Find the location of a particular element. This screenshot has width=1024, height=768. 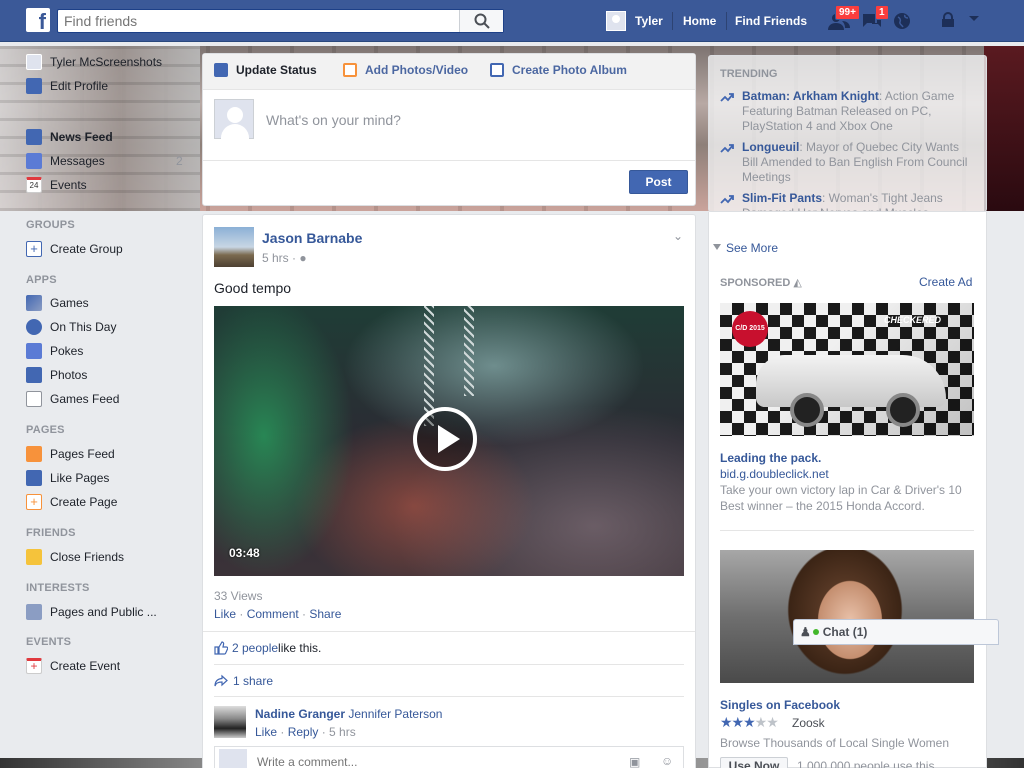

story-timestamp: 5 hrs · ● is located at coordinates (284, 258).